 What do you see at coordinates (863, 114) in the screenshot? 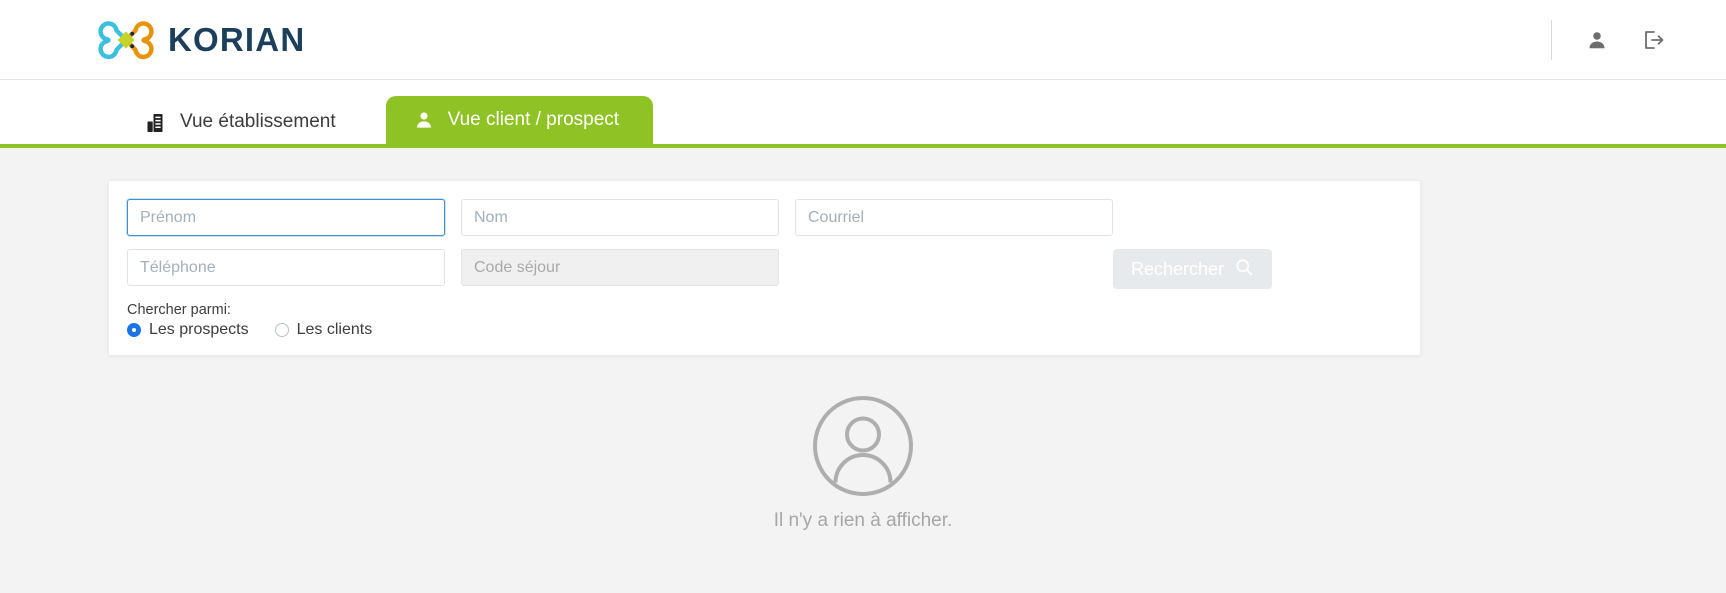
I see `view-tabbar: Vue établissement Vue client / prospect` at bounding box center [863, 114].